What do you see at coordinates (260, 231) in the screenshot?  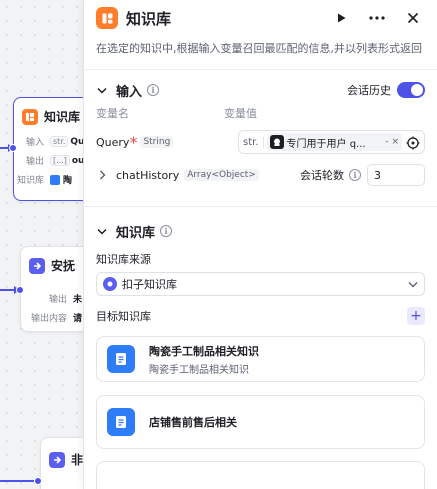 I see `knowledge-section-header: 知识库 i` at bounding box center [260, 231].